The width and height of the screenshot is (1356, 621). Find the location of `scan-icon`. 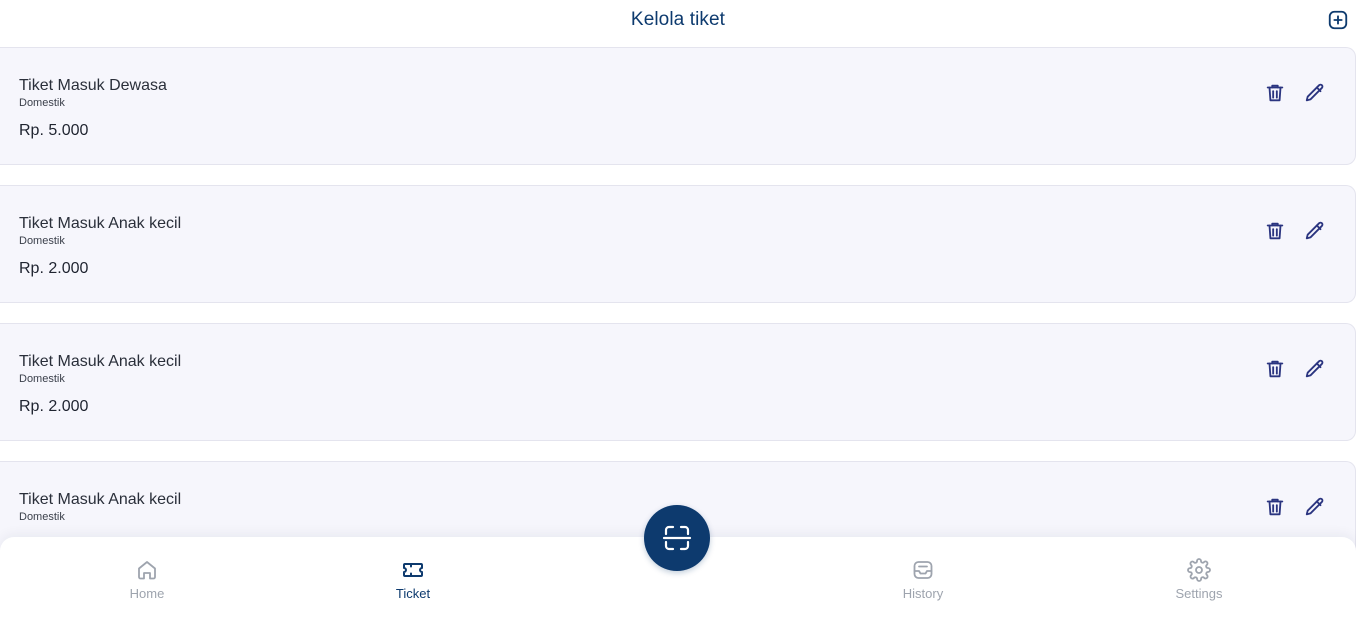

scan-icon is located at coordinates (677, 538).